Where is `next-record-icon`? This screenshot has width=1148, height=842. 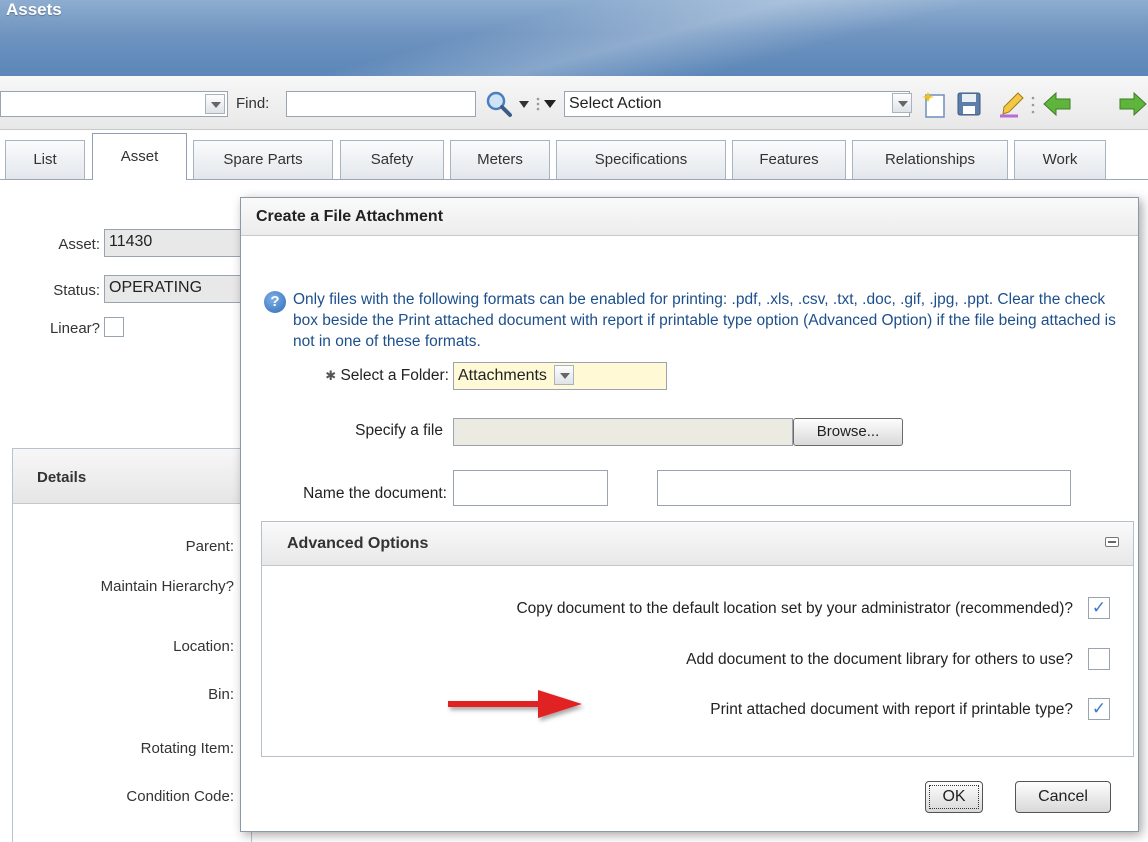 next-record-icon is located at coordinates (1133, 104).